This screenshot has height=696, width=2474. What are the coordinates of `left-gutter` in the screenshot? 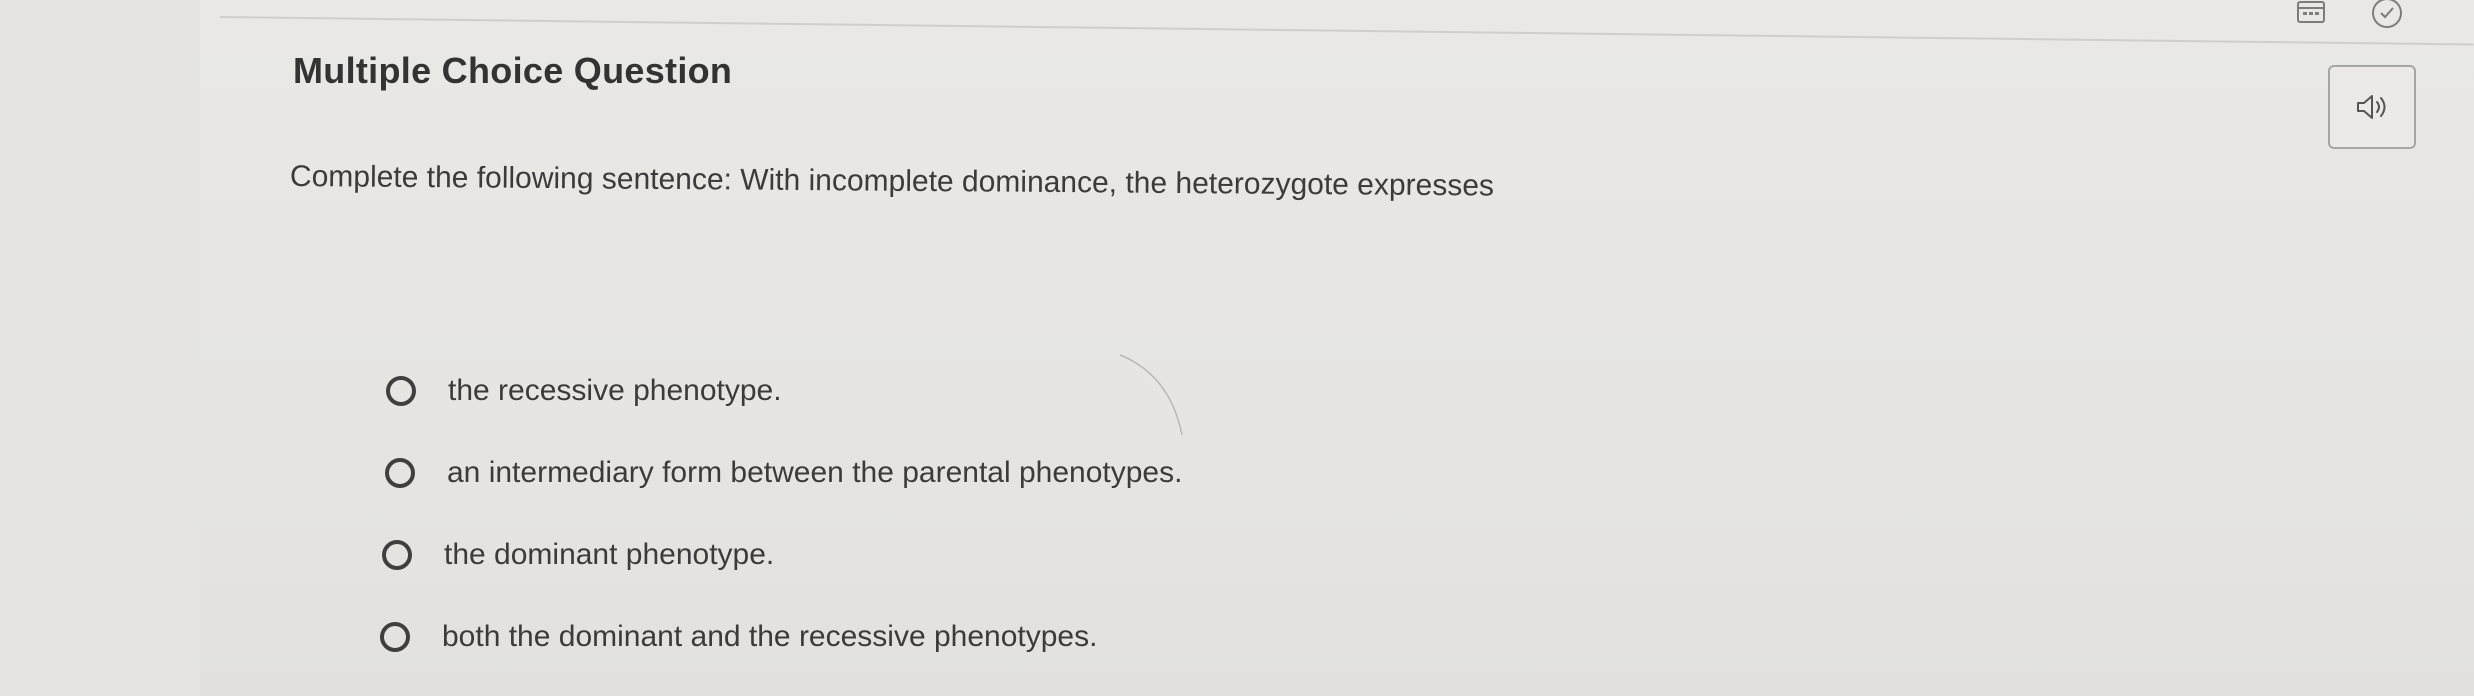 It's located at (100, 348).